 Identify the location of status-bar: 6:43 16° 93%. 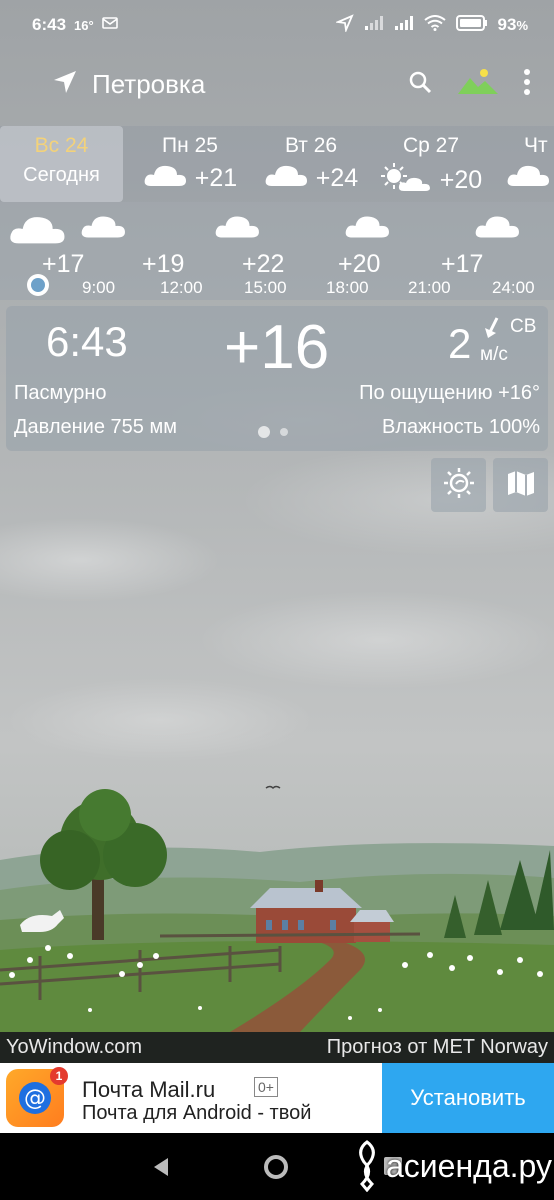
(277, 25).